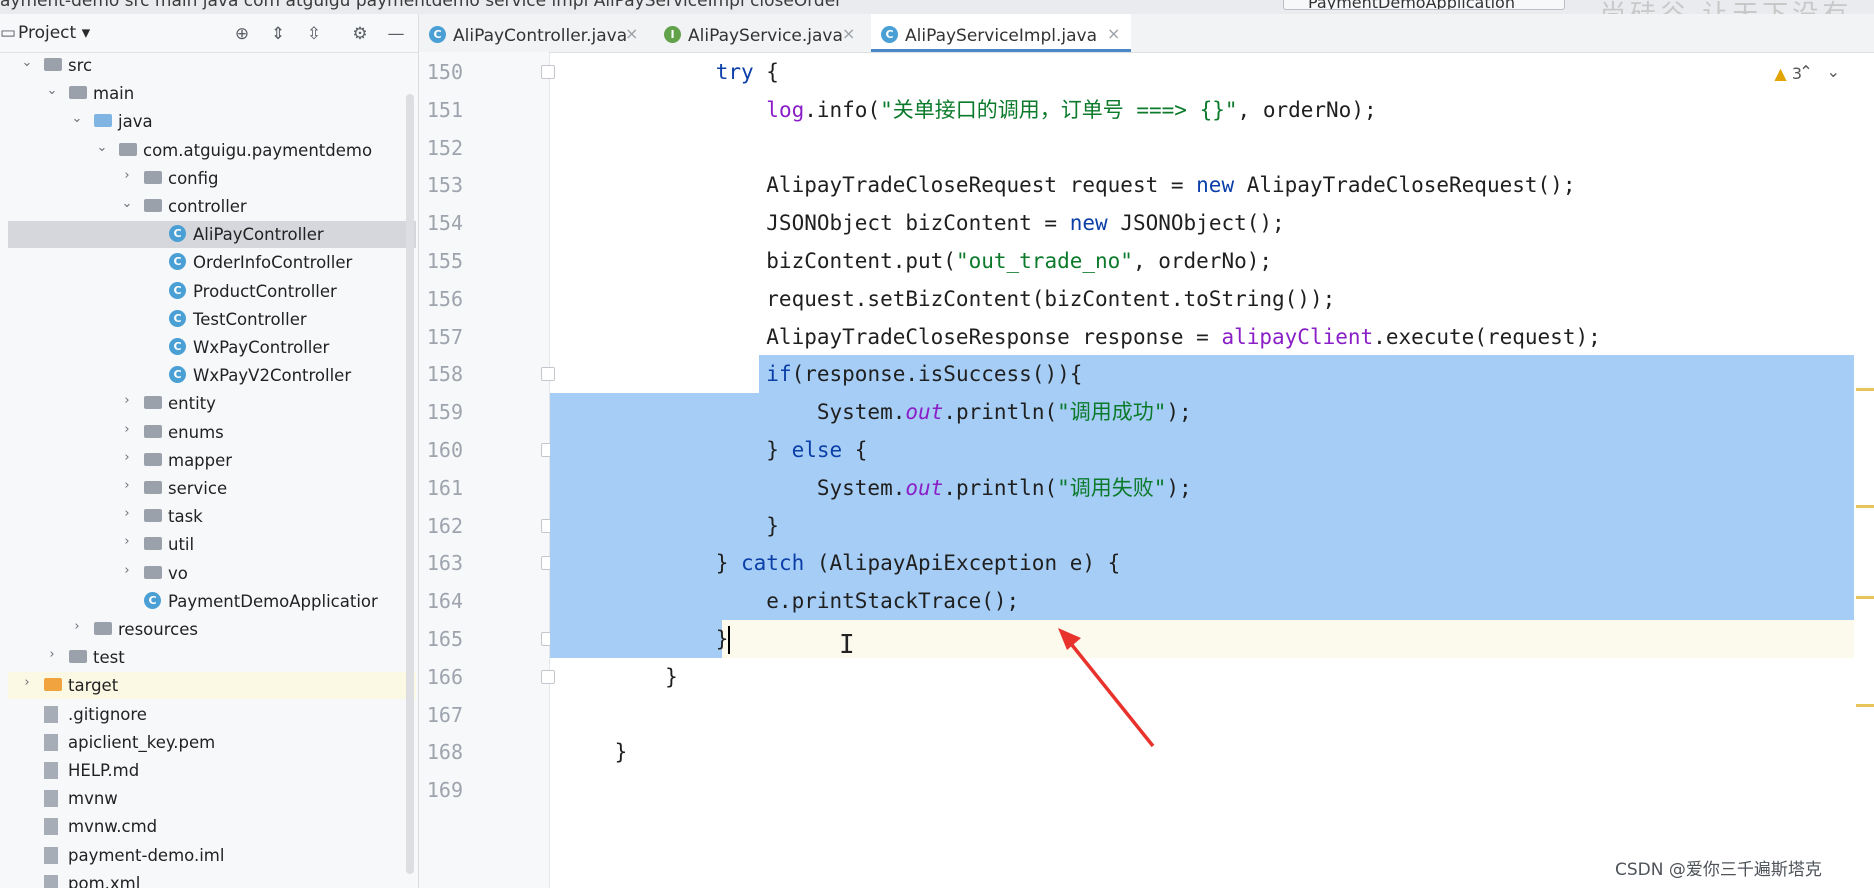 This screenshot has width=1874, height=888. What do you see at coordinates (212, 657) in the screenshot?
I see `tree-item: › test` at bounding box center [212, 657].